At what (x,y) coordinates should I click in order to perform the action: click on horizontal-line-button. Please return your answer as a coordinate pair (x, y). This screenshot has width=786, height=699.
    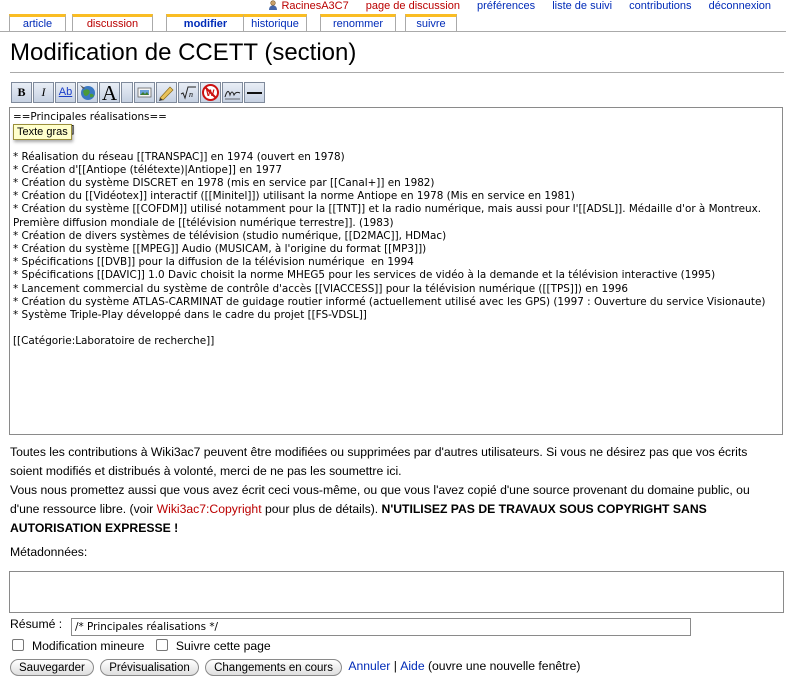
    Looking at the image, I should click on (254, 92).